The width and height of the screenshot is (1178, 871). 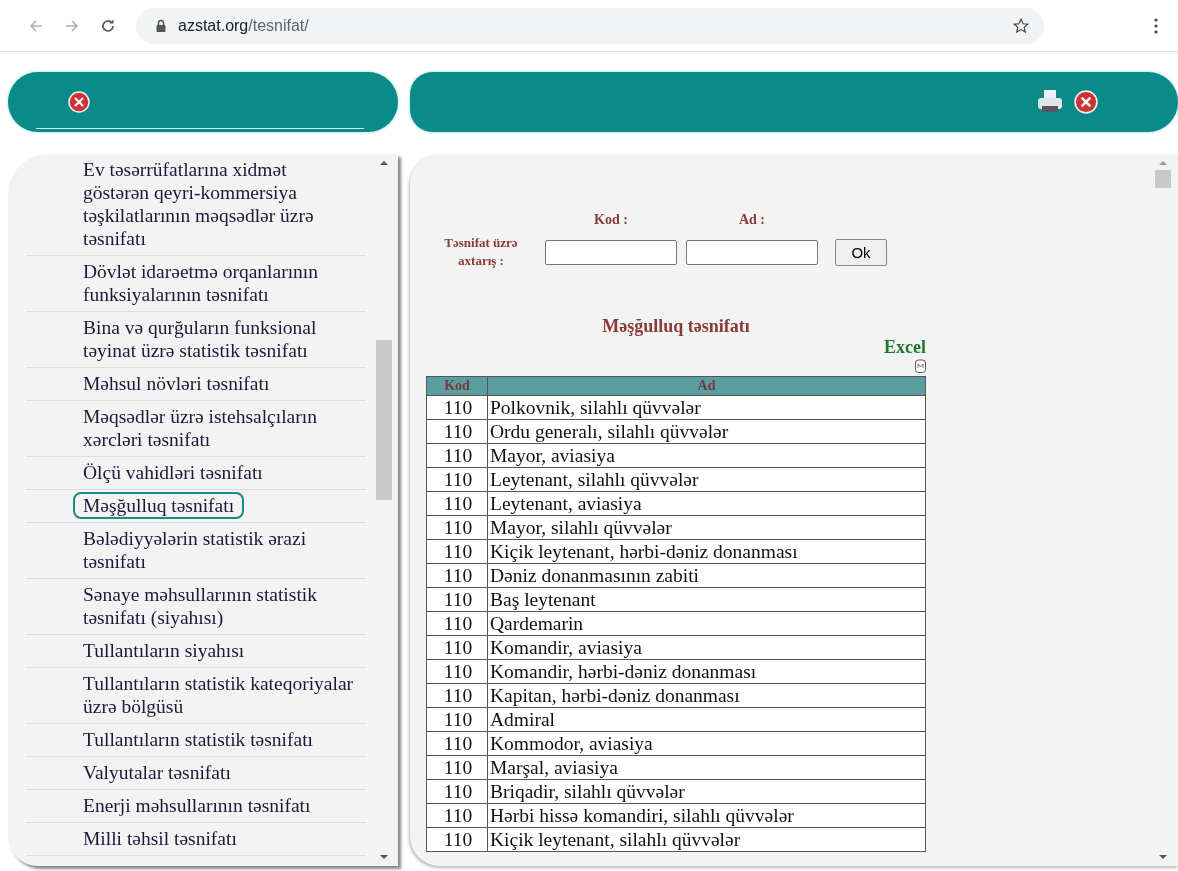 What do you see at coordinates (176, 383) in the screenshot?
I see `sidebar-item: Məhsul növləri təsnifatı` at bounding box center [176, 383].